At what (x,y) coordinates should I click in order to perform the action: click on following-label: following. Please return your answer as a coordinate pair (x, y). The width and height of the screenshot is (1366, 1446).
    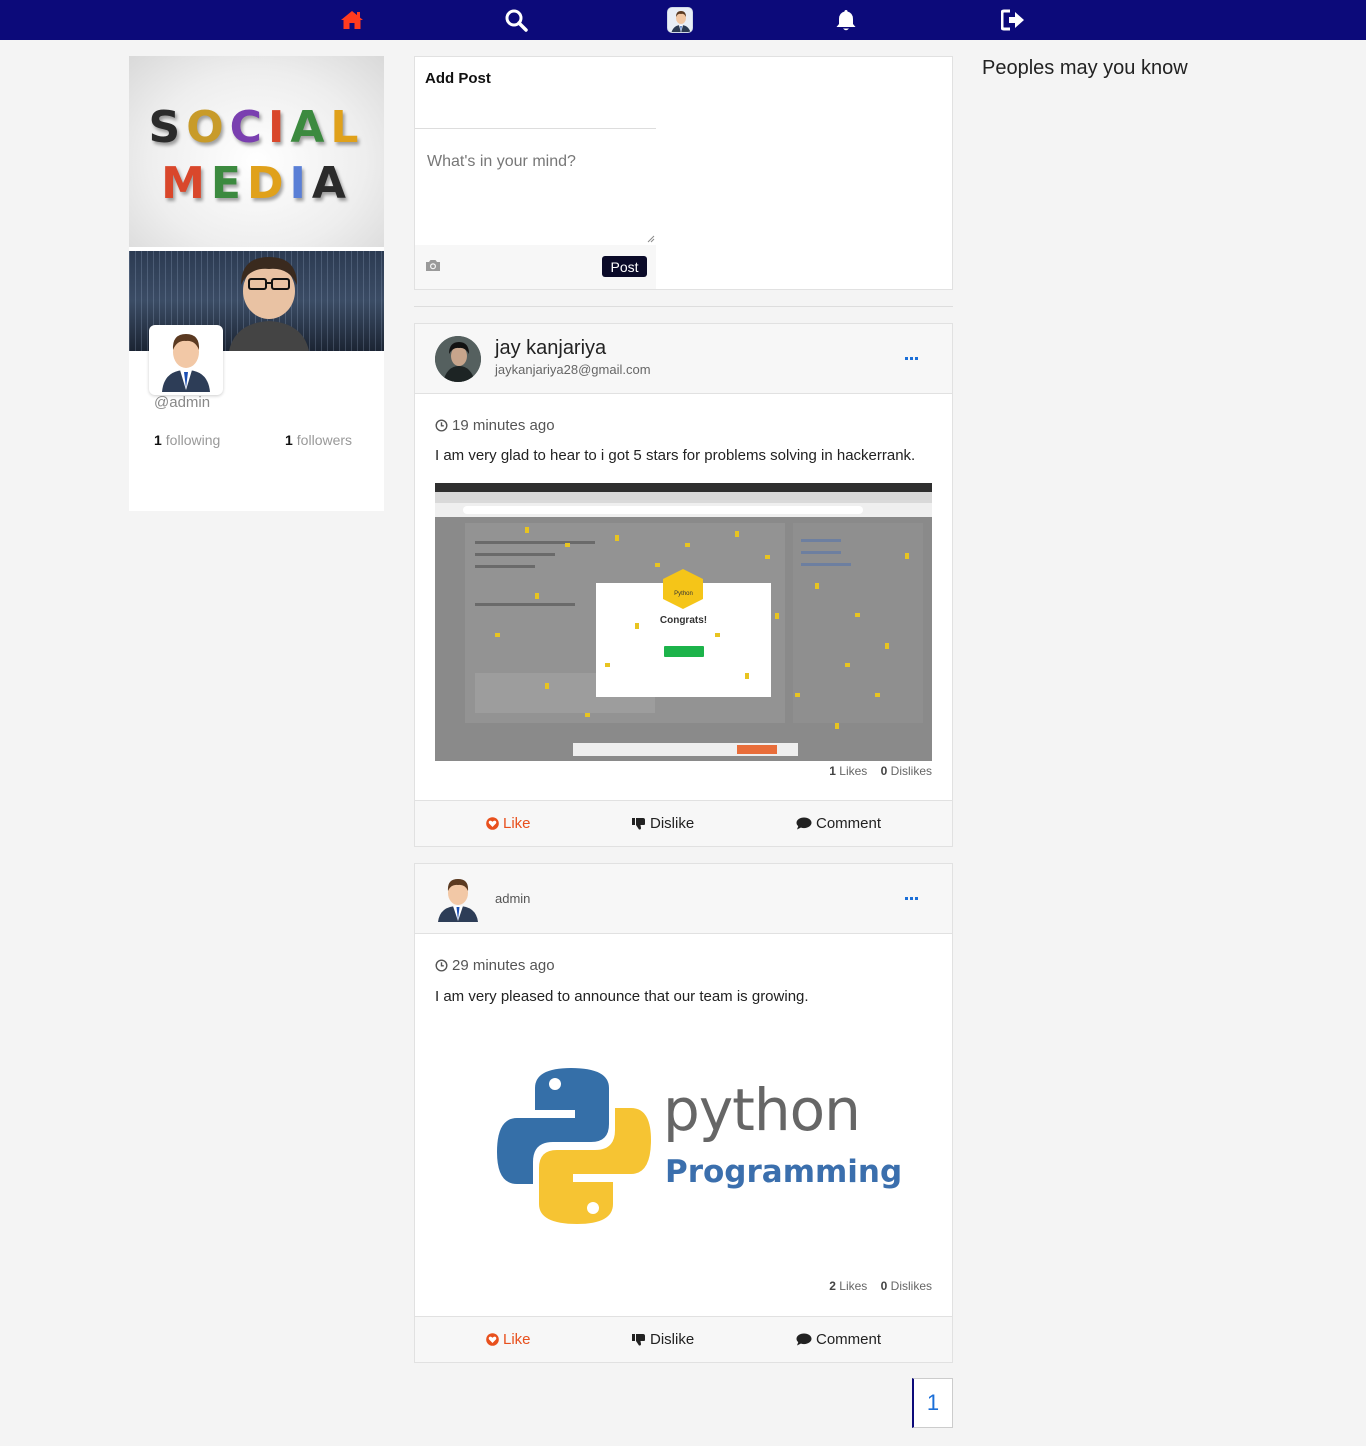
    Looking at the image, I should click on (193, 440).